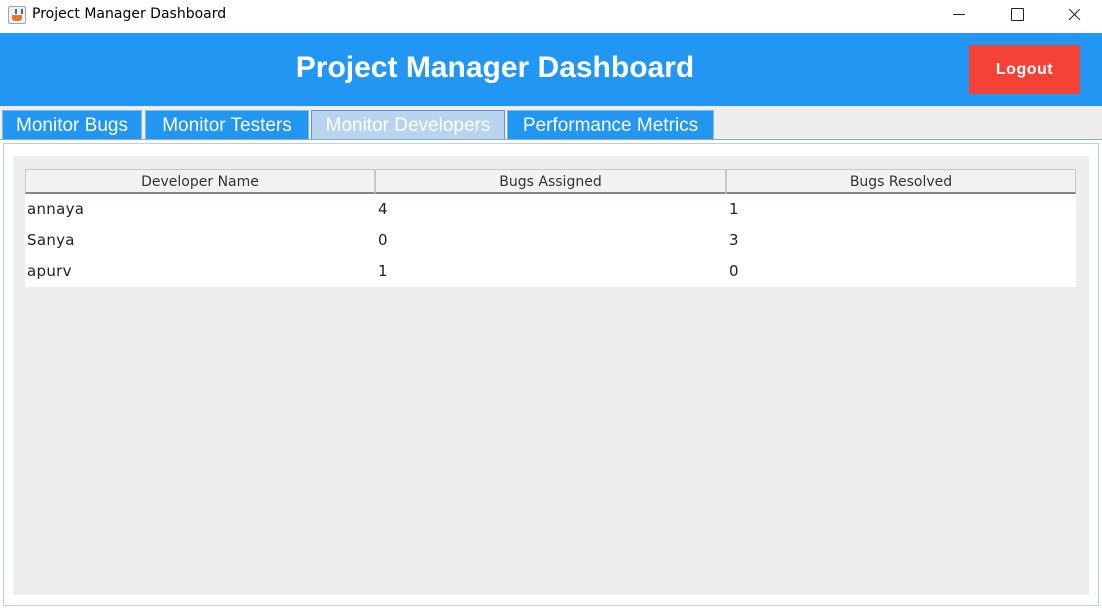  What do you see at coordinates (734, 209) in the screenshot?
I see `cell-bugs-resolved: 1` at bounding box center [734, 209].